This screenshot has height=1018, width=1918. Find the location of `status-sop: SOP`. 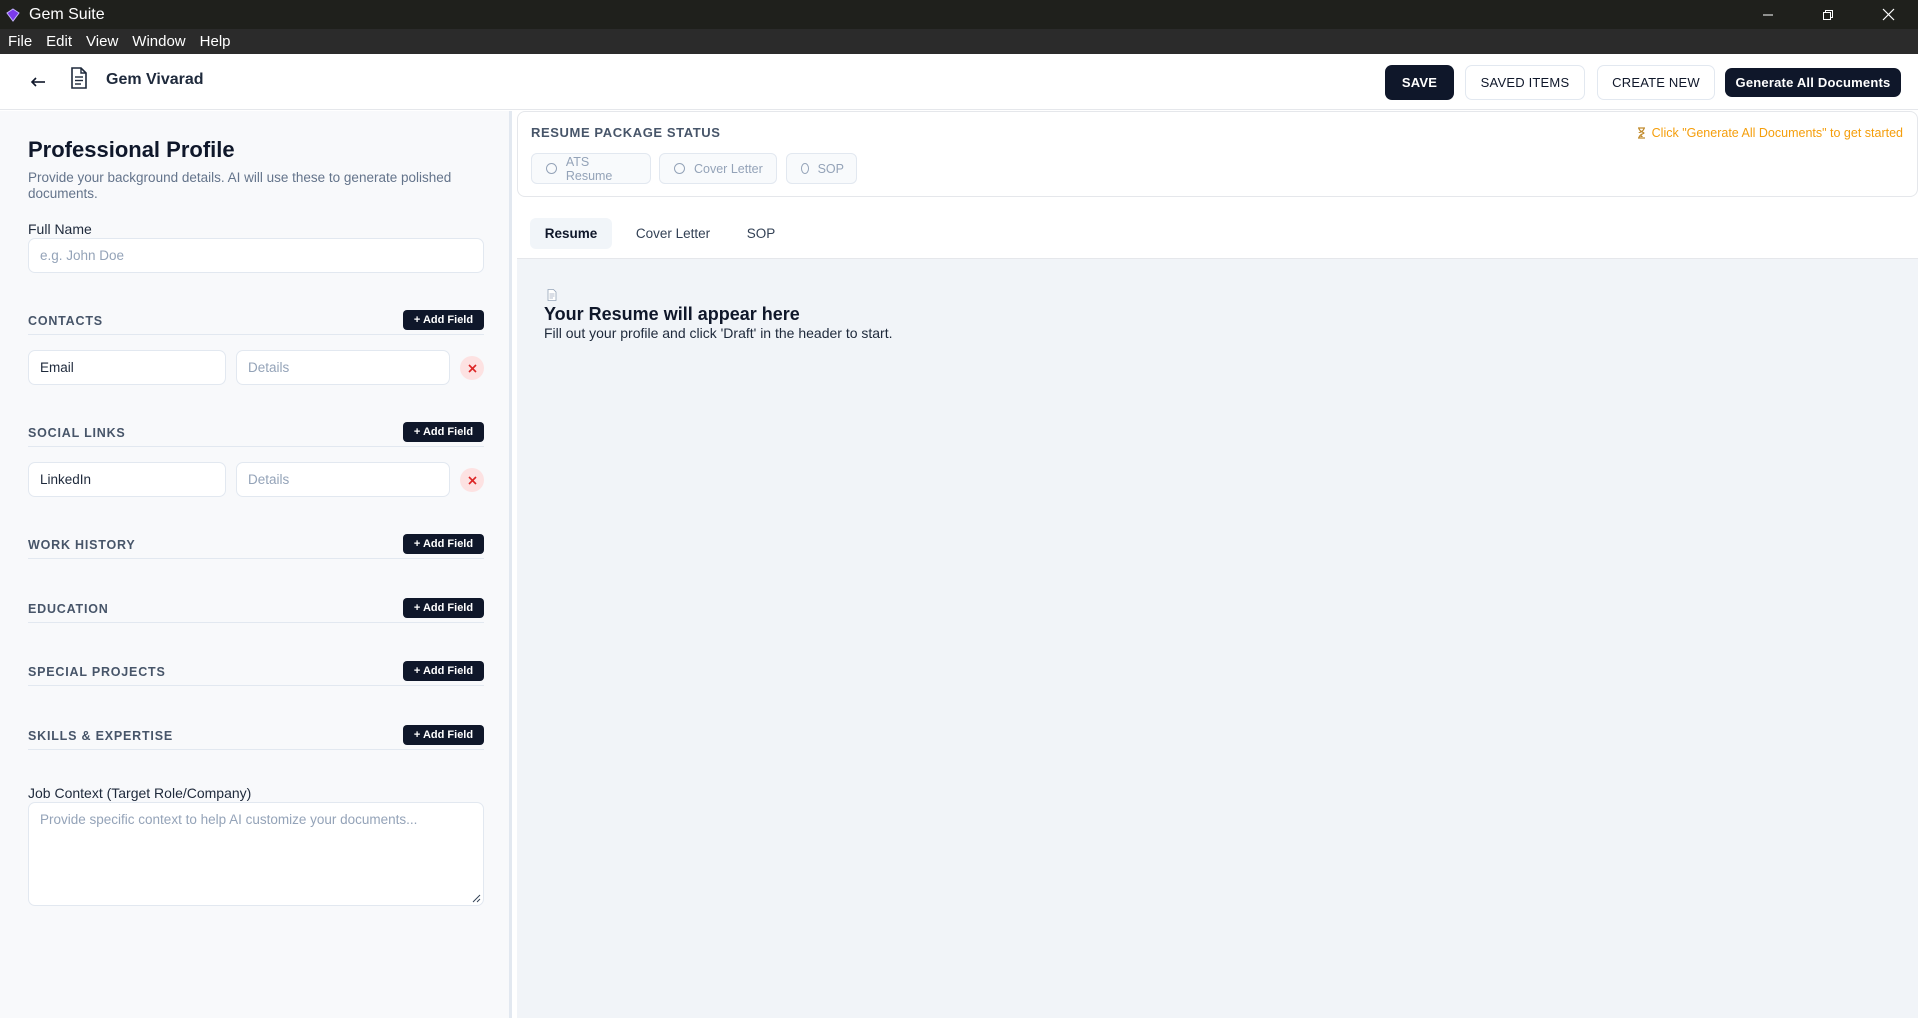

status-sop: SOP is located at coordinates (821, 168).